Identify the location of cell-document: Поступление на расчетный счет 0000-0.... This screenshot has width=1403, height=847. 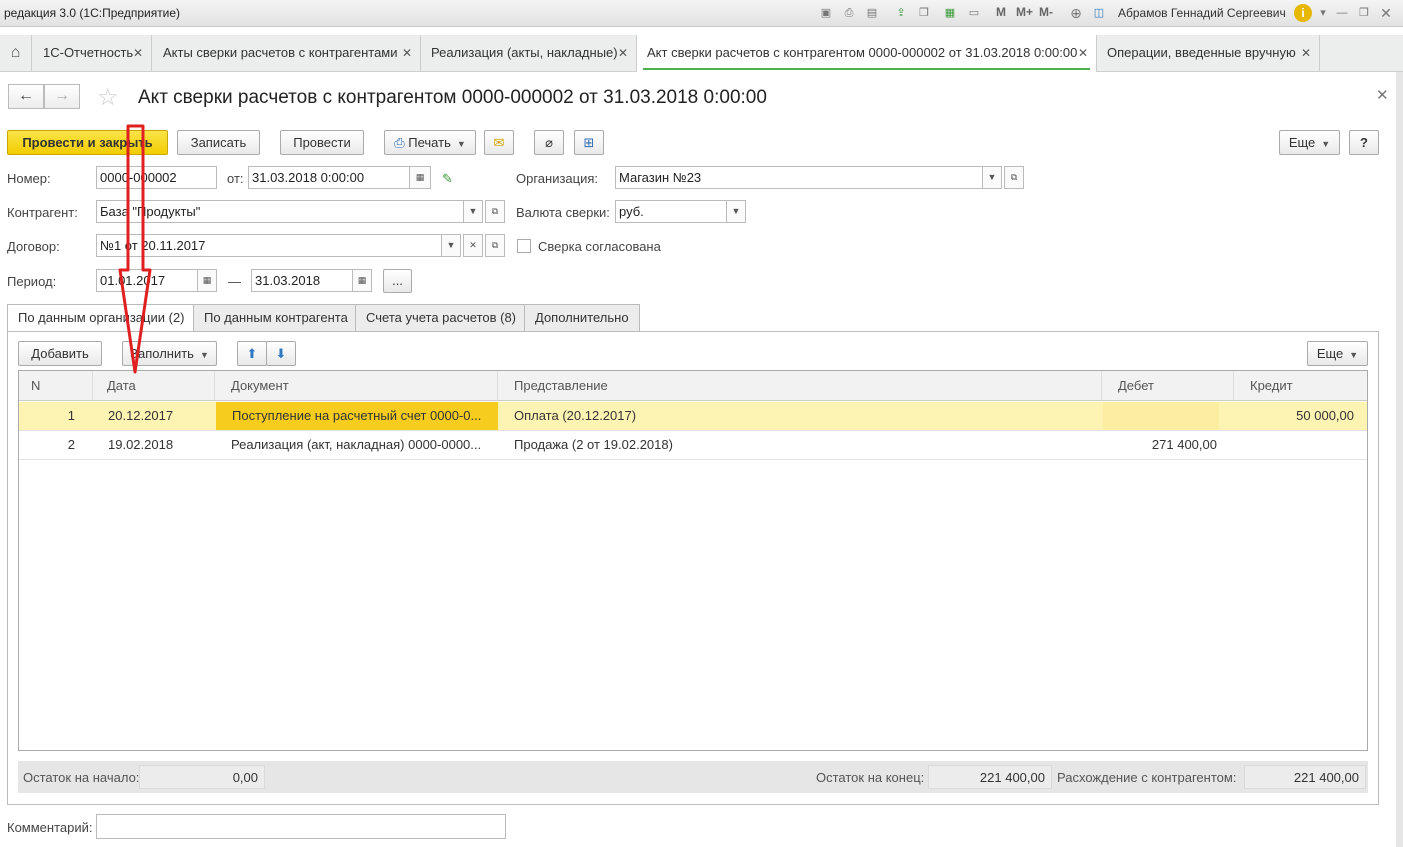
(357, 416).